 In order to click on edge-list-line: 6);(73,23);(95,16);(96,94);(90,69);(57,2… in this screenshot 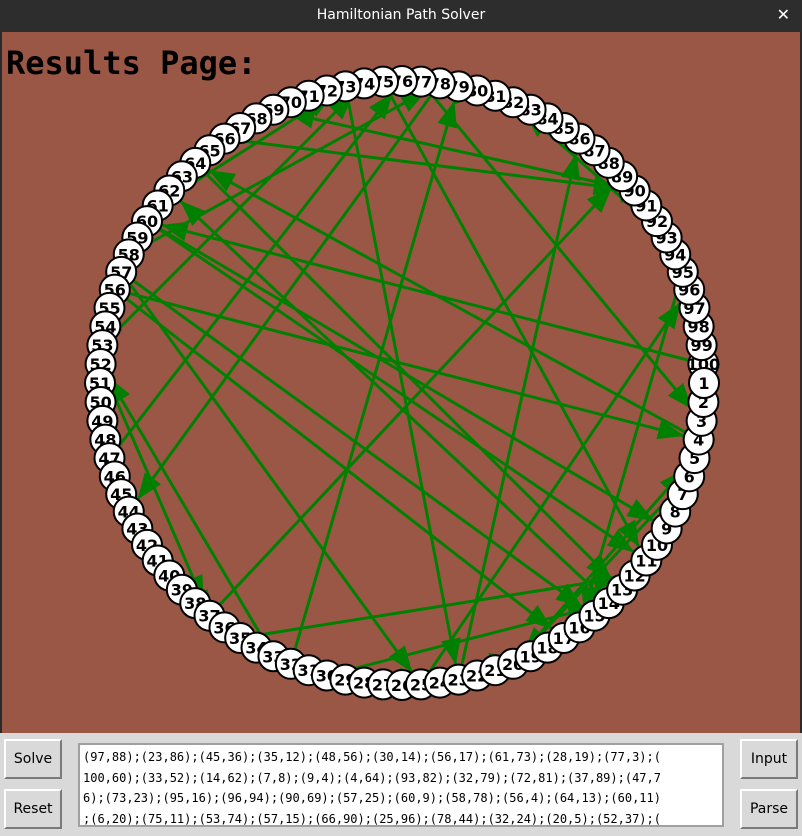, I will do `click(372, 798)`.